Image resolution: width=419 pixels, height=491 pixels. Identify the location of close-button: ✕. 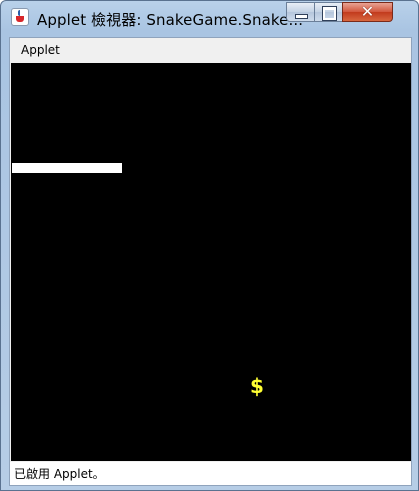
(367, 12).